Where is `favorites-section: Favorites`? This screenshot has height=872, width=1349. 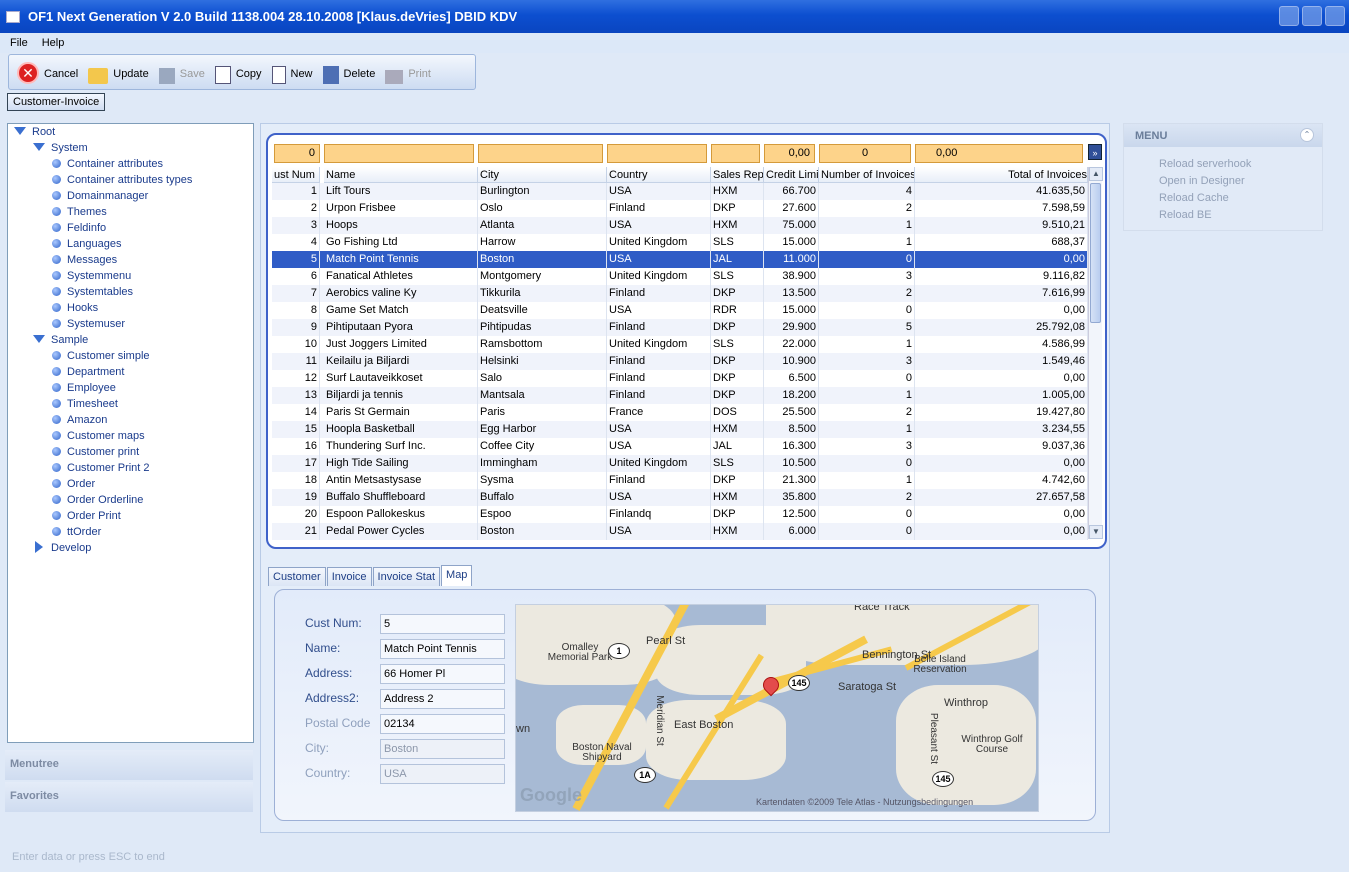 favorites-section: Favorites is located at coordinates (129, 797).